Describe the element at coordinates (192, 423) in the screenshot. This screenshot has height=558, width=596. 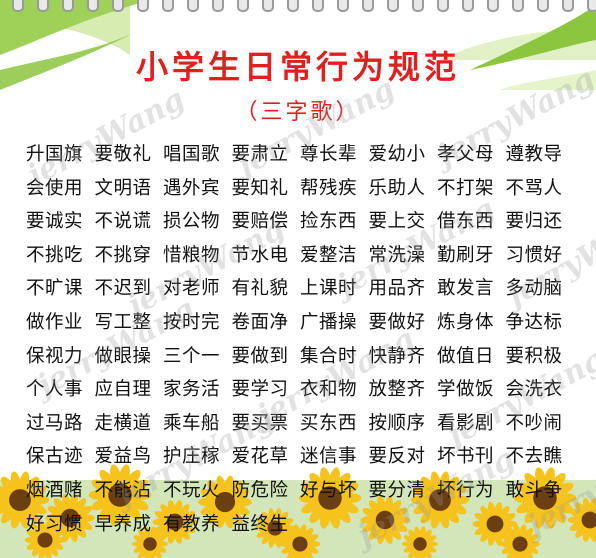
I see `rule-phrase: 乘车船` at that location.